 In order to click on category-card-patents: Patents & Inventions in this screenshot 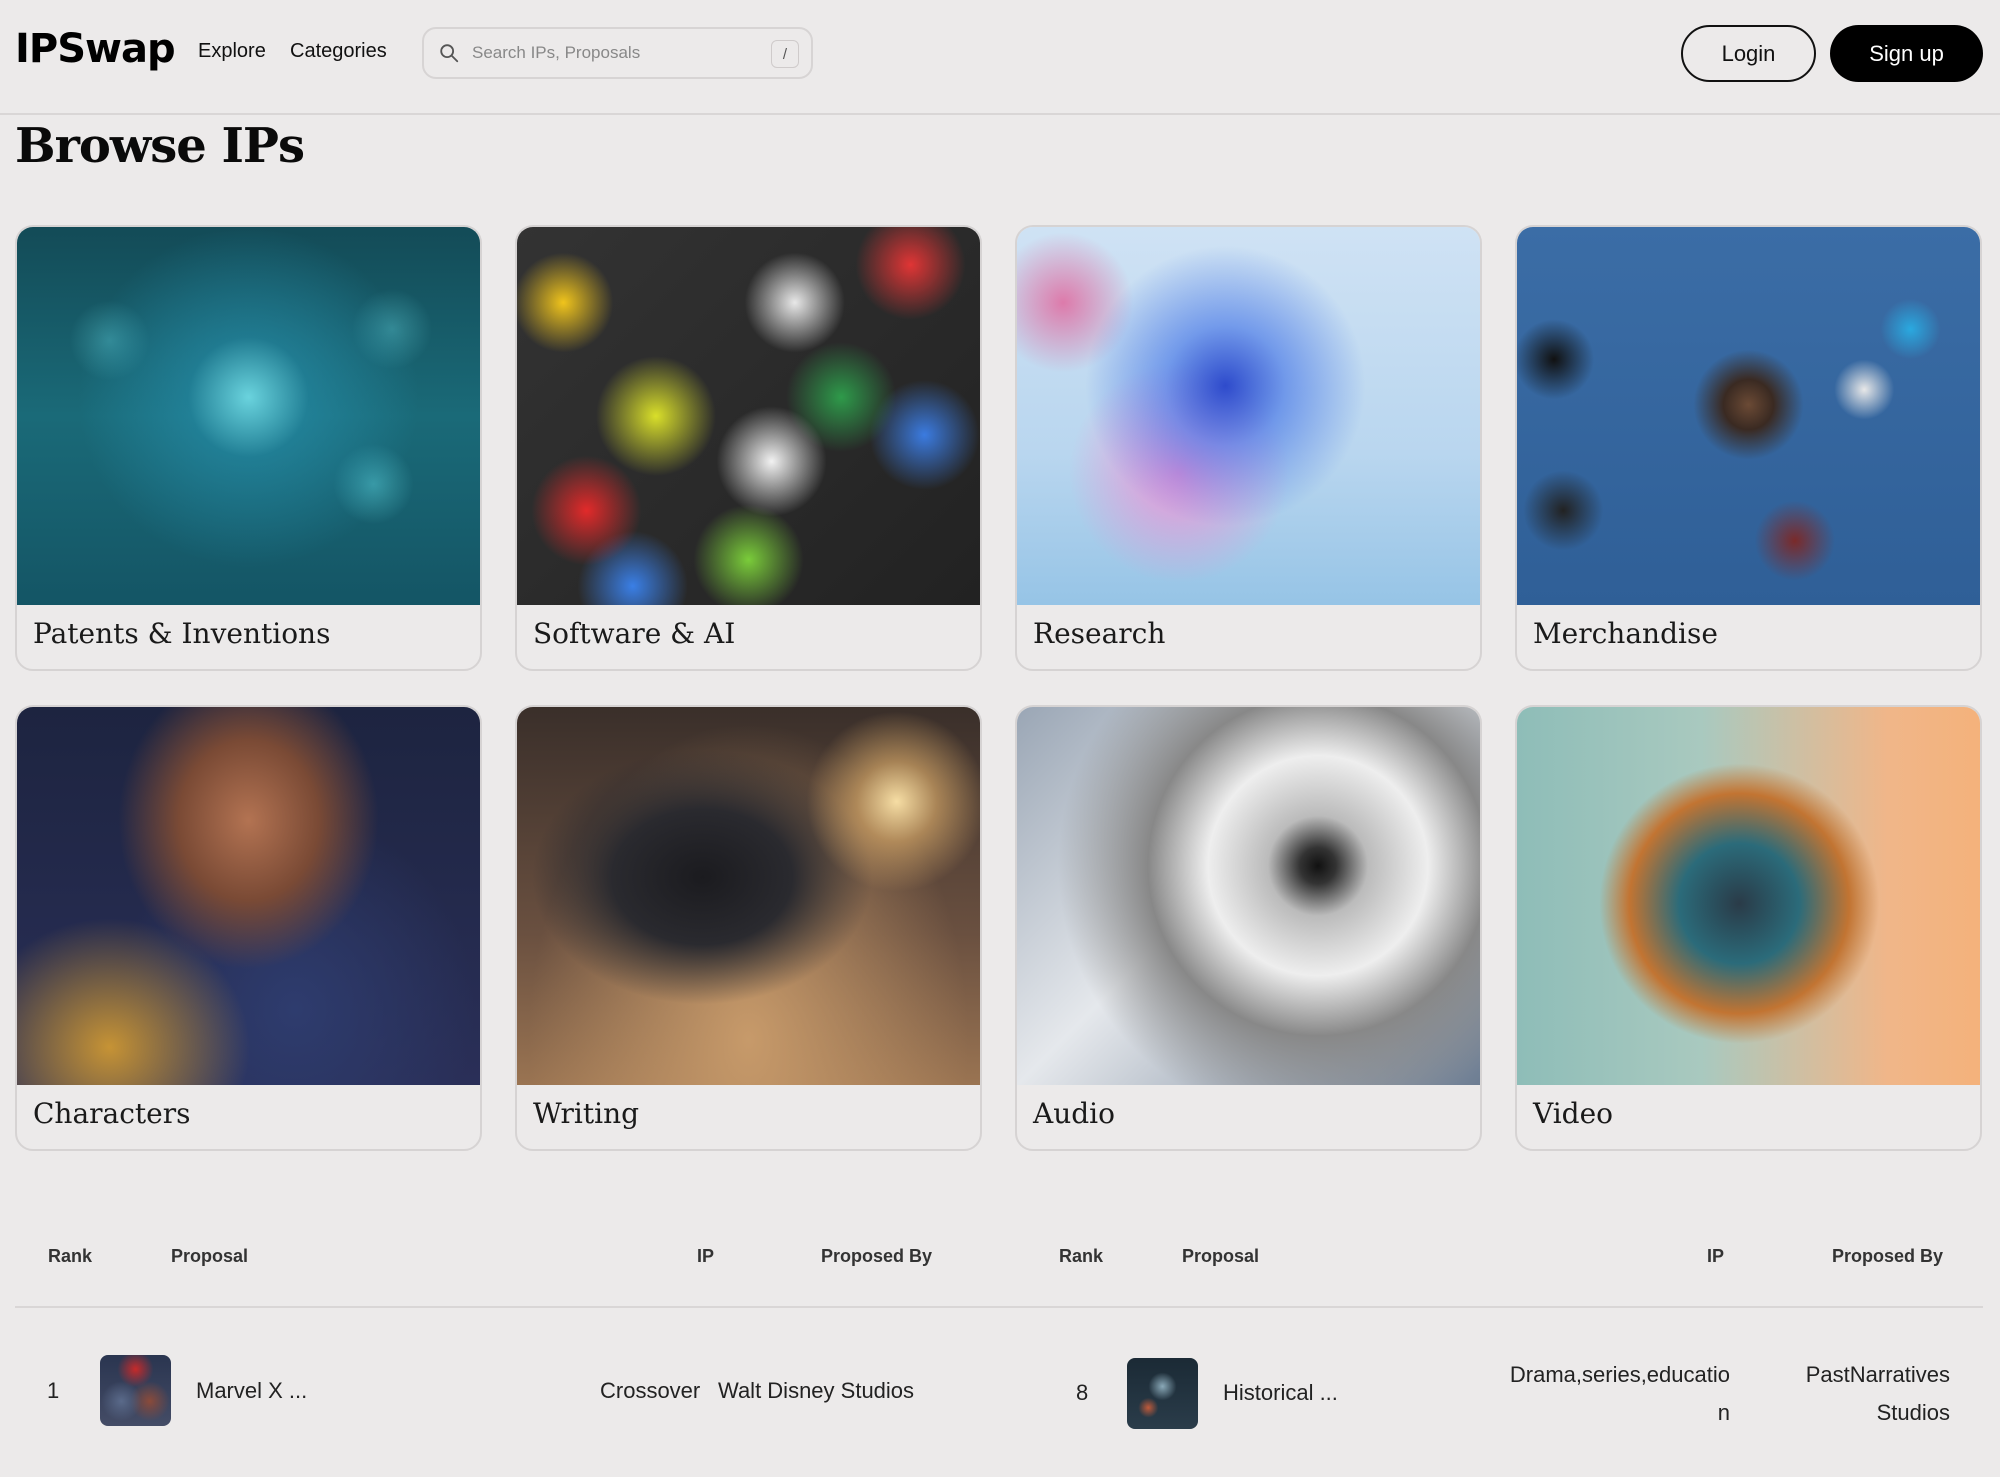, I will do `click(248, 448)`.